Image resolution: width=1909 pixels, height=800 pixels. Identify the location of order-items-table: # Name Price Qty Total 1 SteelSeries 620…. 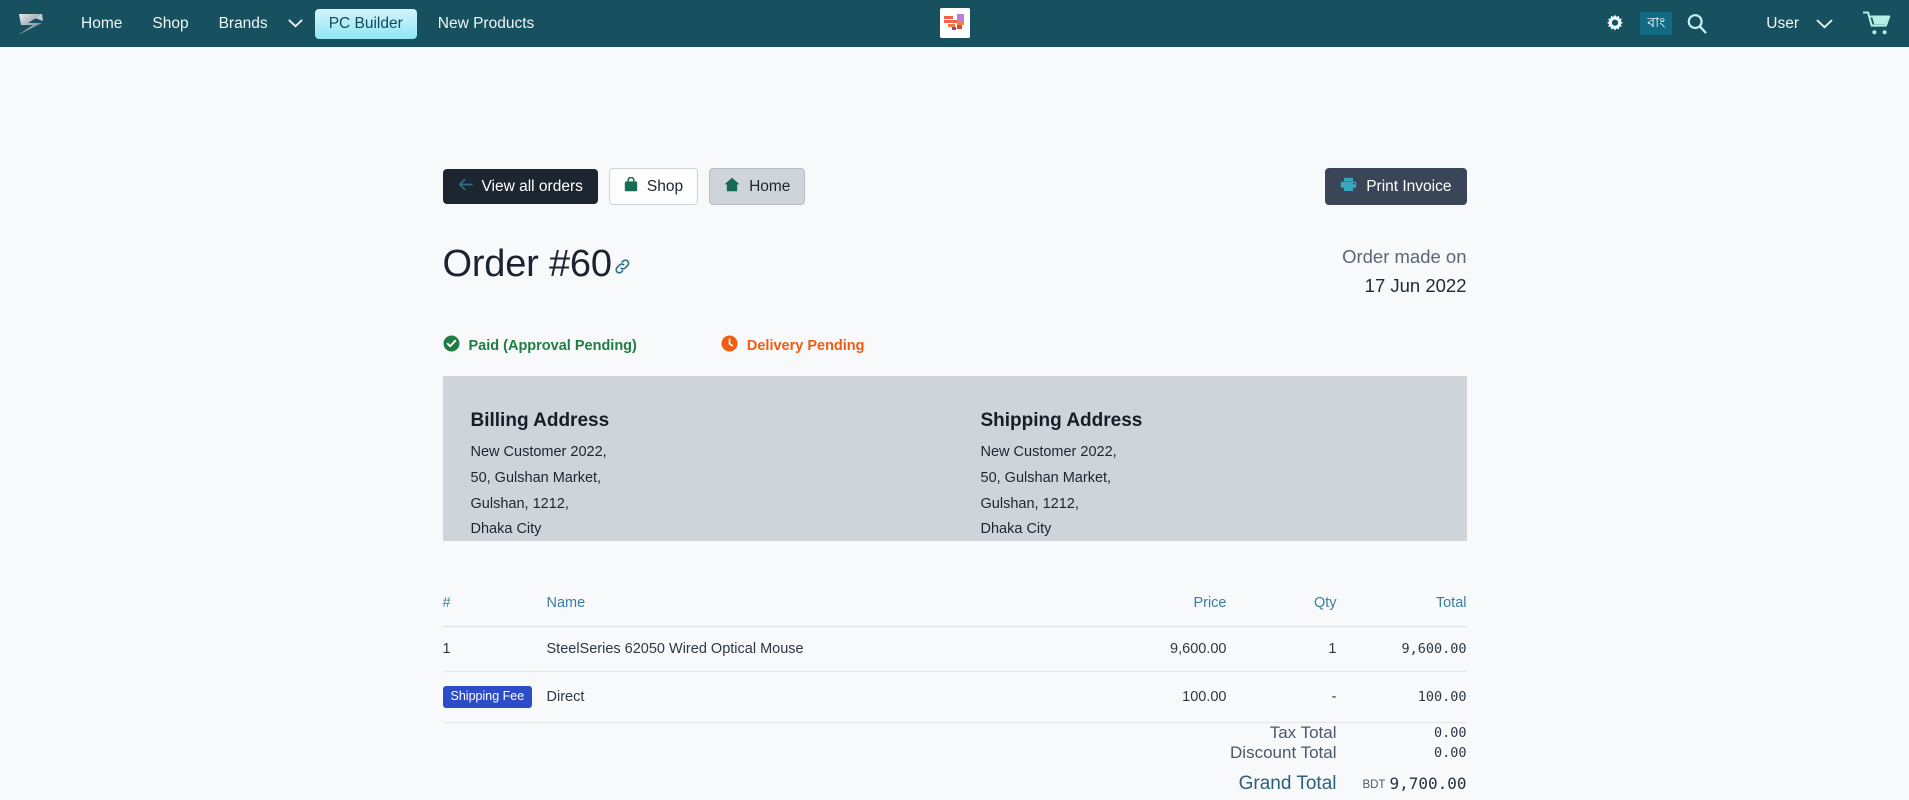
(954, 655).